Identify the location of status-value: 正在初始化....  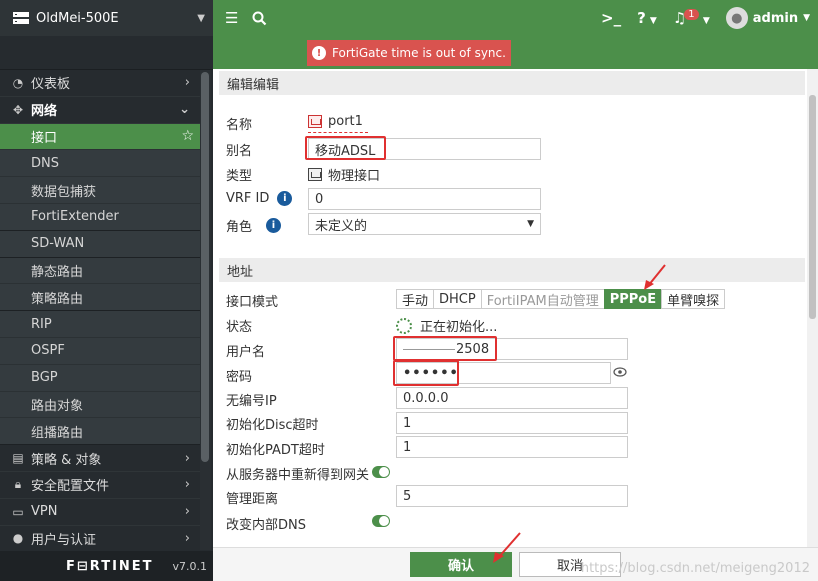
(459, 327).